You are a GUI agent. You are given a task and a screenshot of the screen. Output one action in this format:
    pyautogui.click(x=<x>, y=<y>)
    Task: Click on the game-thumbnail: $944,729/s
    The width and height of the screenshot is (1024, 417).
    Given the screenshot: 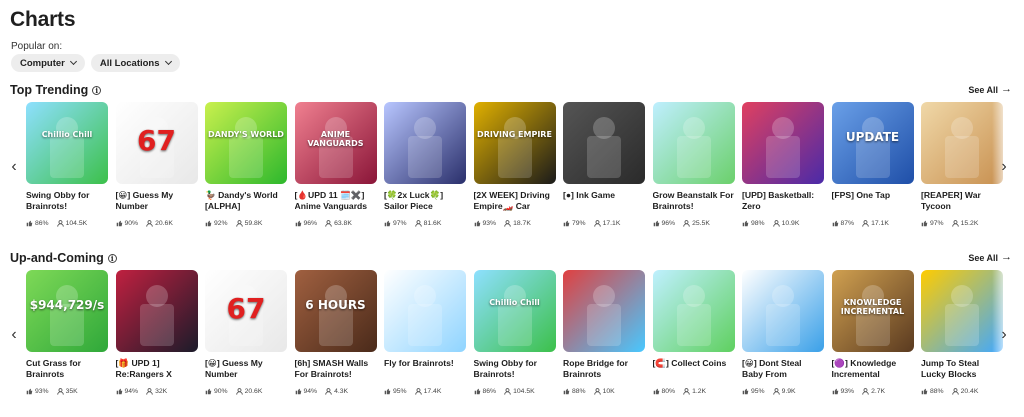 What is the action you would take?
    pyautogui.click(x=67, y=311)
    